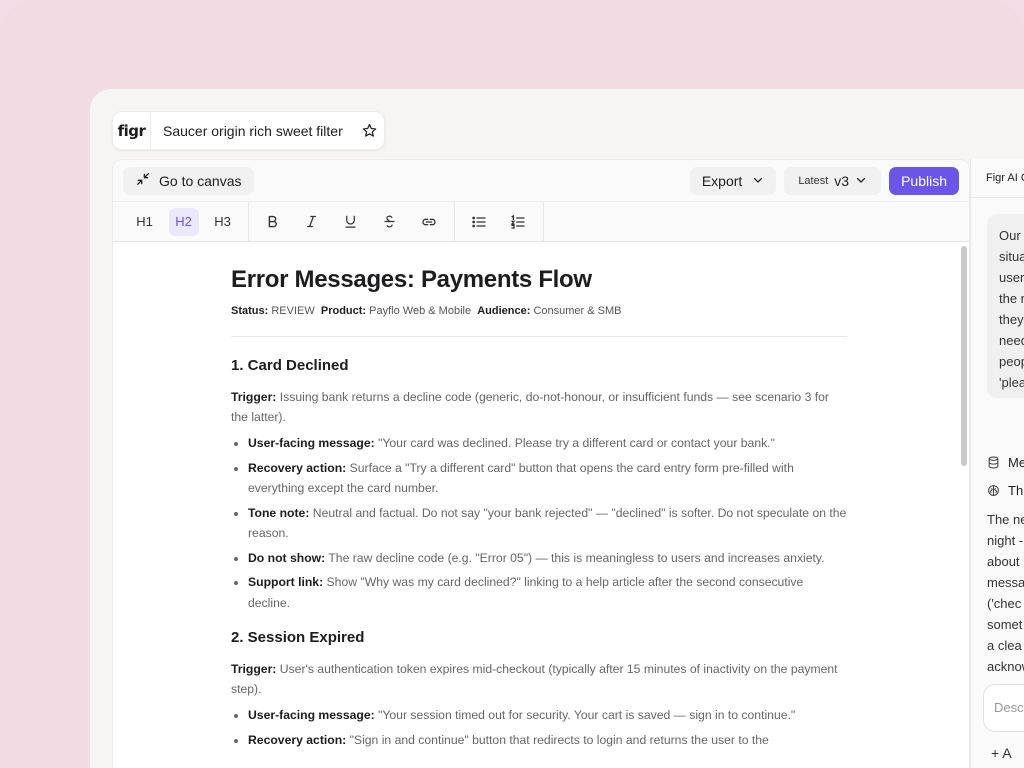  Describe the element at coordinates (1011, 340) in the screenshot. I see `bubble-line: need` at that location.